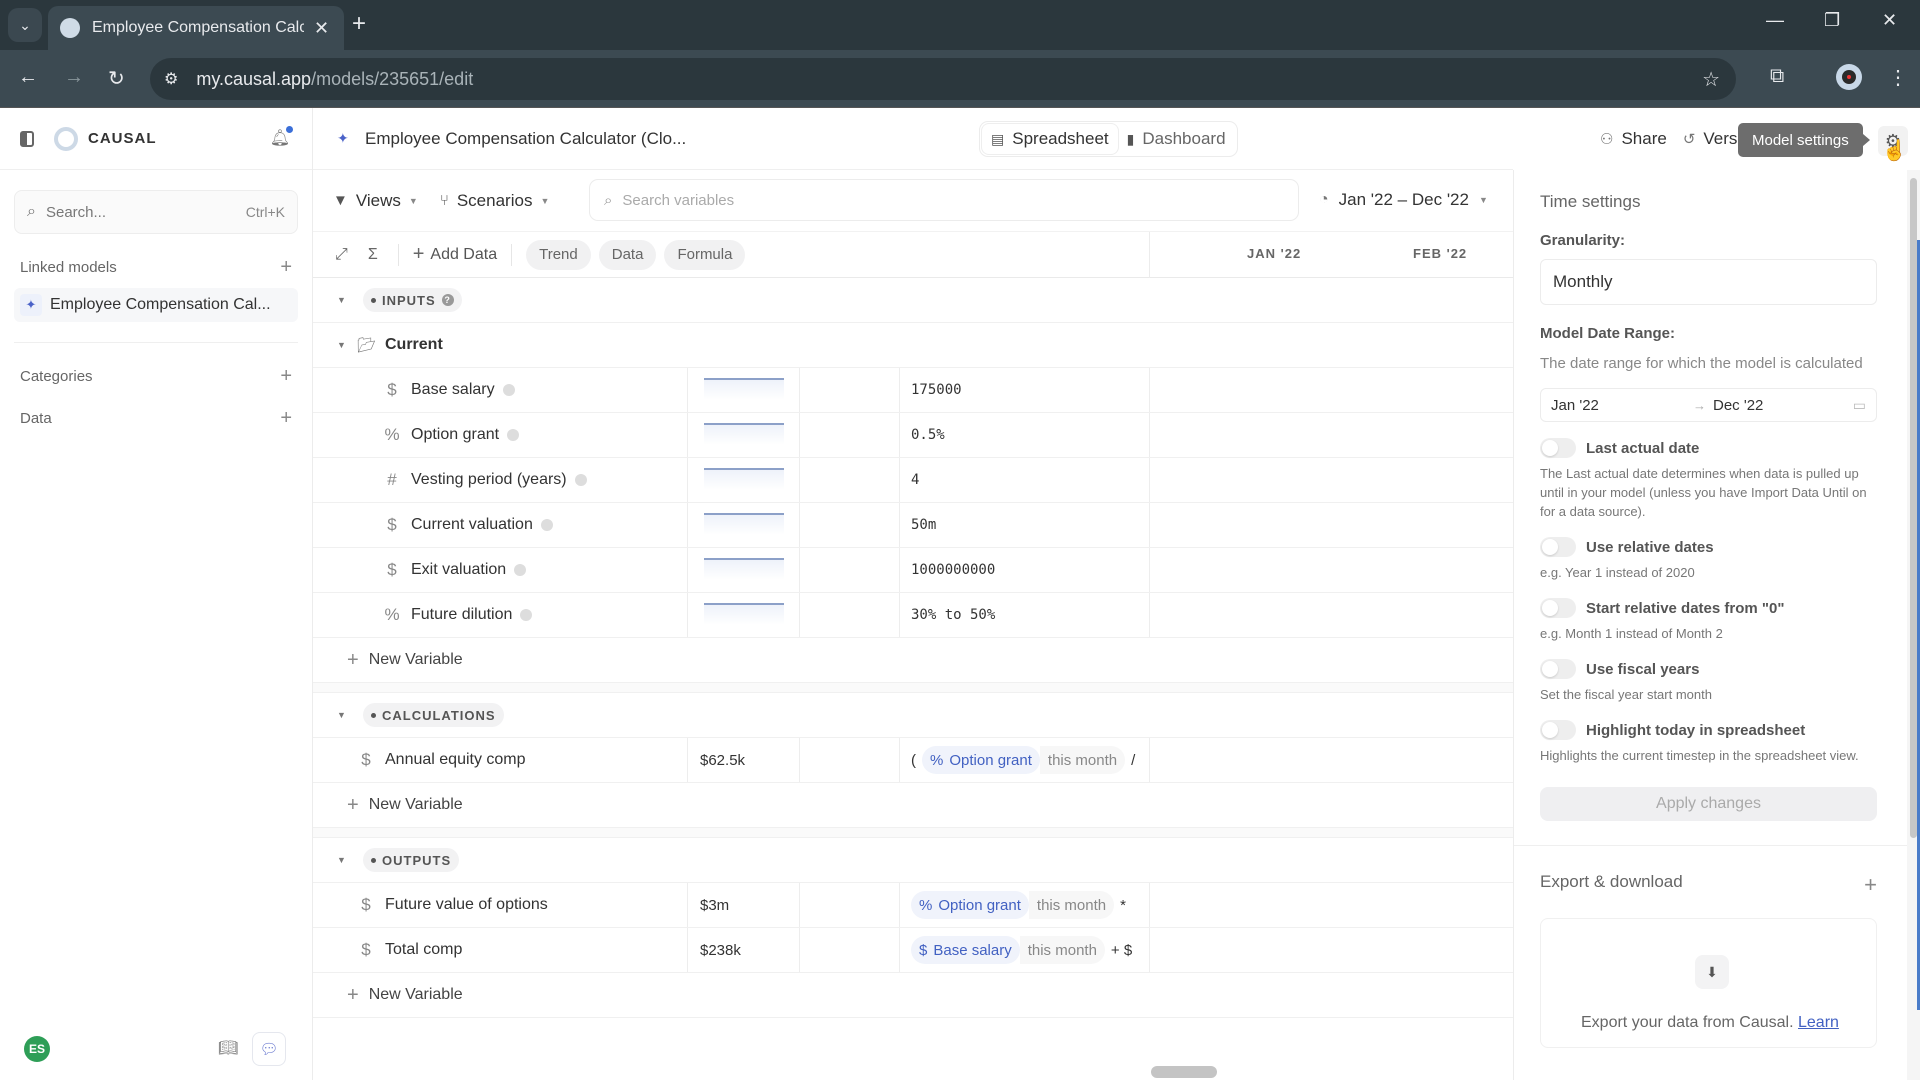 The image size is (1920, 1080). I want to click on formula-cell: $ Base salary this month + $, so click(1029, 950).